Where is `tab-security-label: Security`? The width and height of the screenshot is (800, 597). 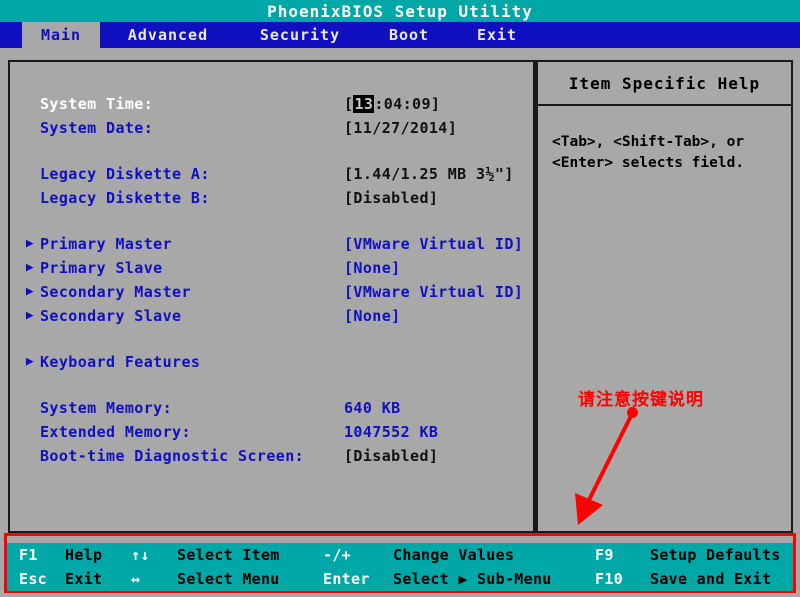
tab-security-label: Security is located at coordinates (300, 35).